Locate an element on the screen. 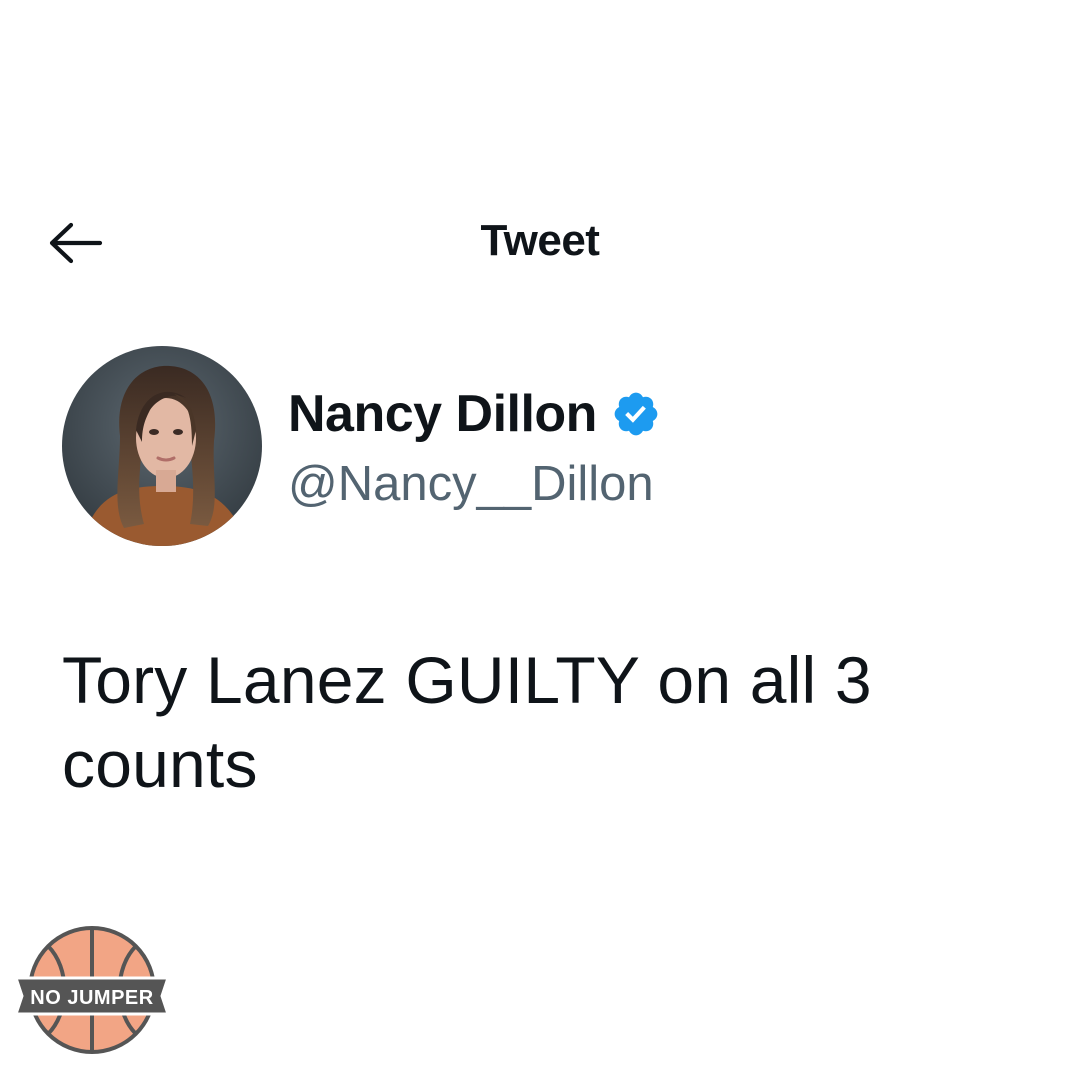  display-name: Nancy Dillon is located at coordinates (442, 414).